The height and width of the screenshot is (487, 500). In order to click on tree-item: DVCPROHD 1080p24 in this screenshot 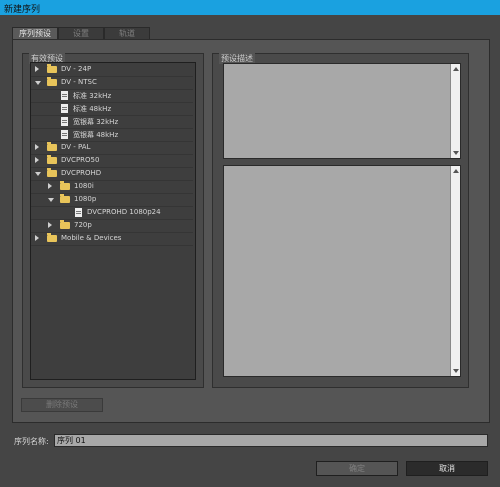, I will do `click(112, 213)`.